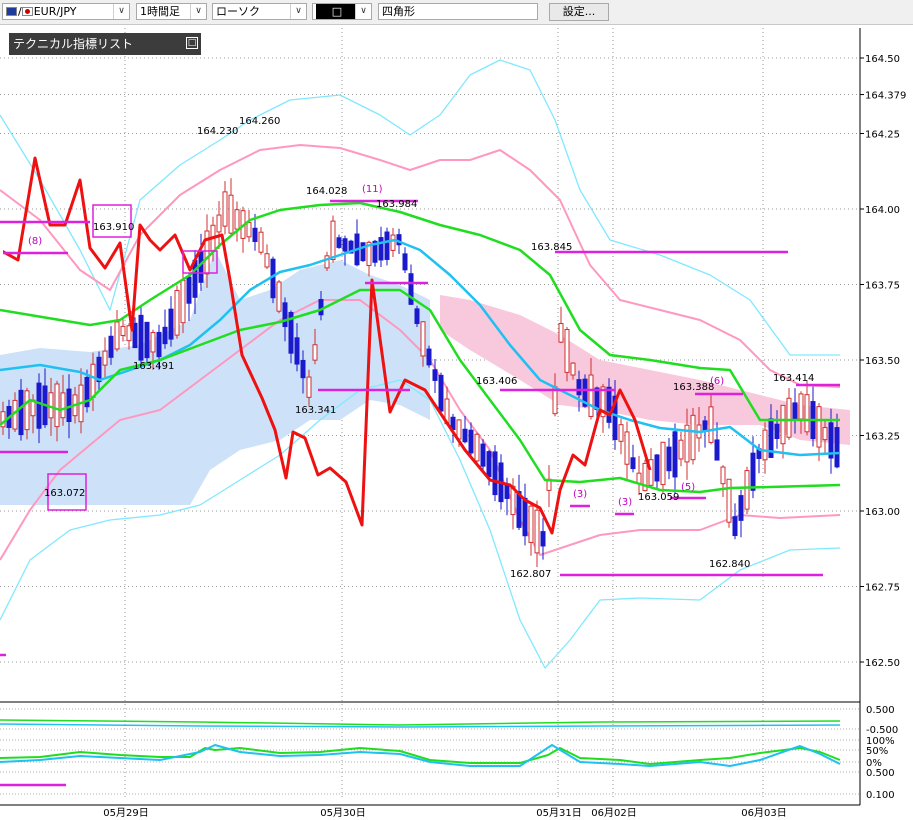 Image resolution: width=913 pixels, height=820 pixels. Describe the element at coordinates (882, 59) in the screenshot. I see `price-tick-label: 164.50` at that location.